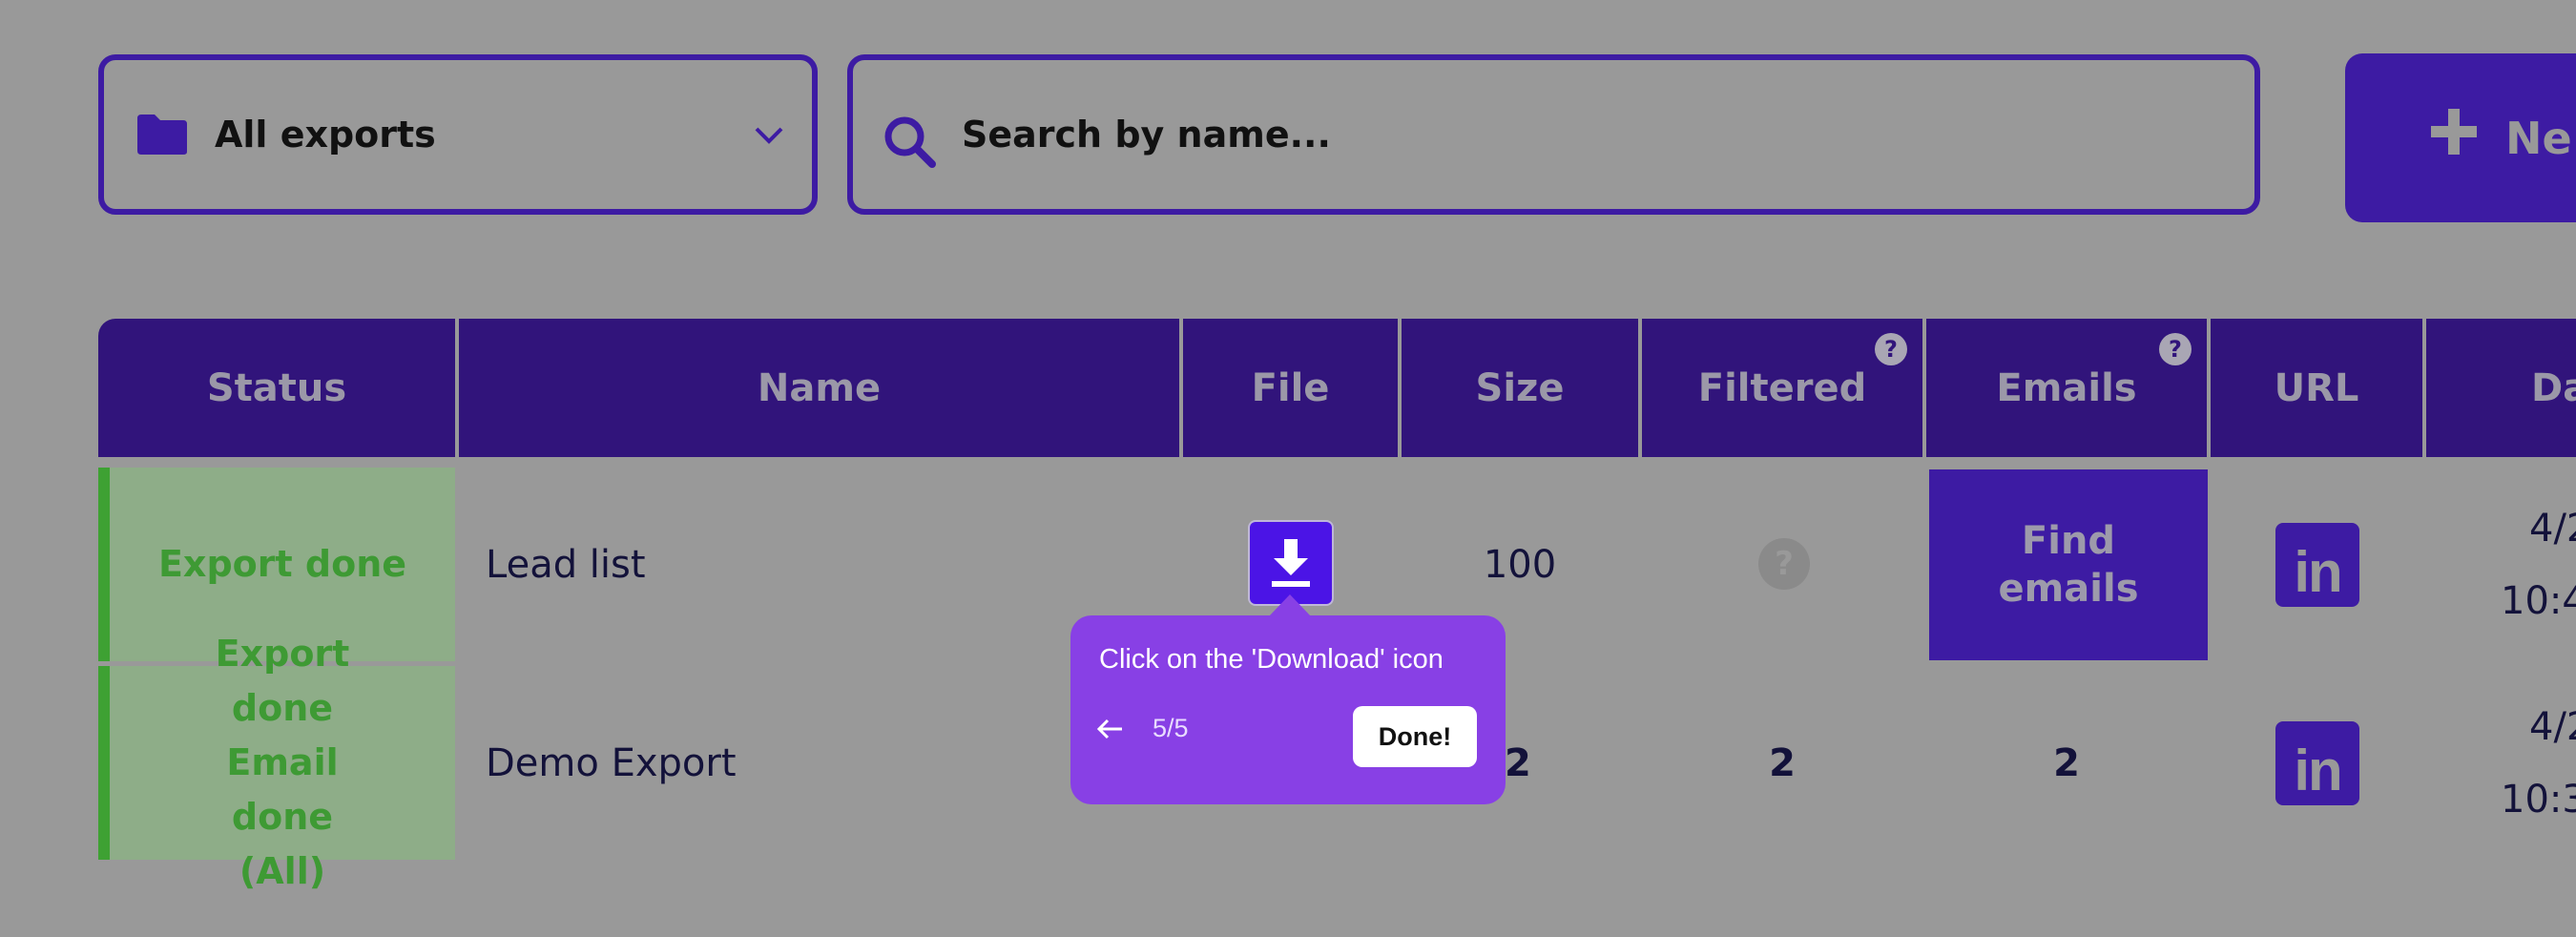 The width and height of the screenshot is (2576, 937). I want to click on header-file: File, so click(1290, 388).